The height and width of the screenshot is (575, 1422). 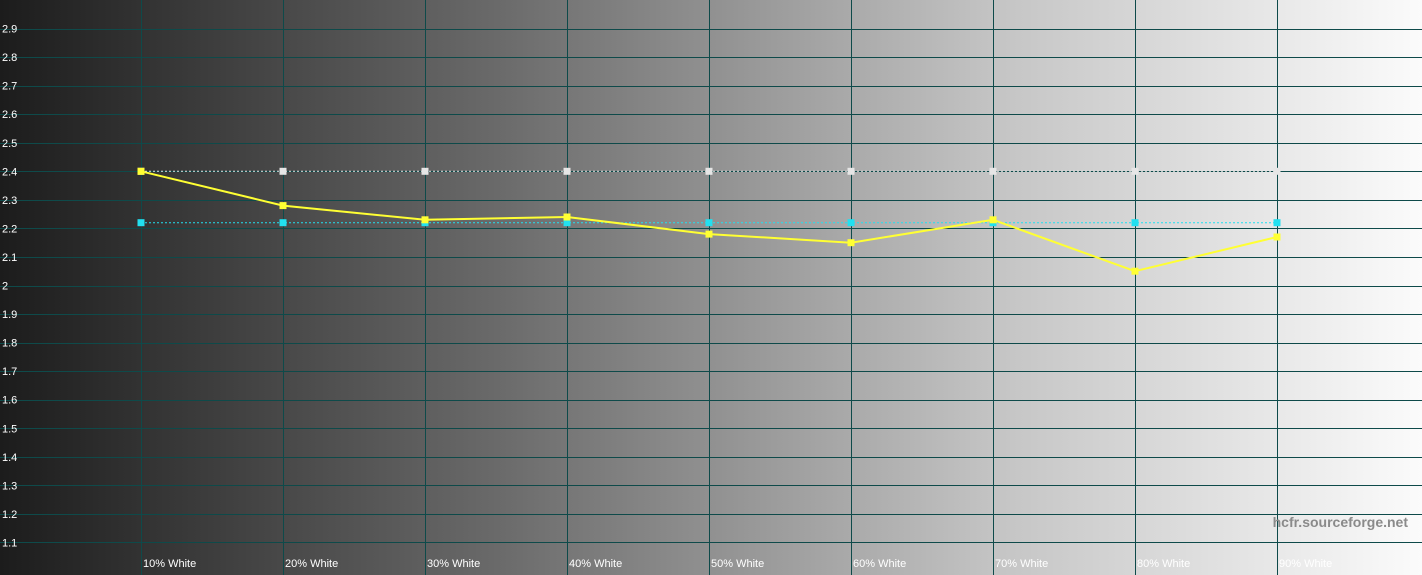 What do you see at coordinates (9, 201) in the screenshot?
I see `y-tick-label: 2.3` at bounding box center [9, 201].